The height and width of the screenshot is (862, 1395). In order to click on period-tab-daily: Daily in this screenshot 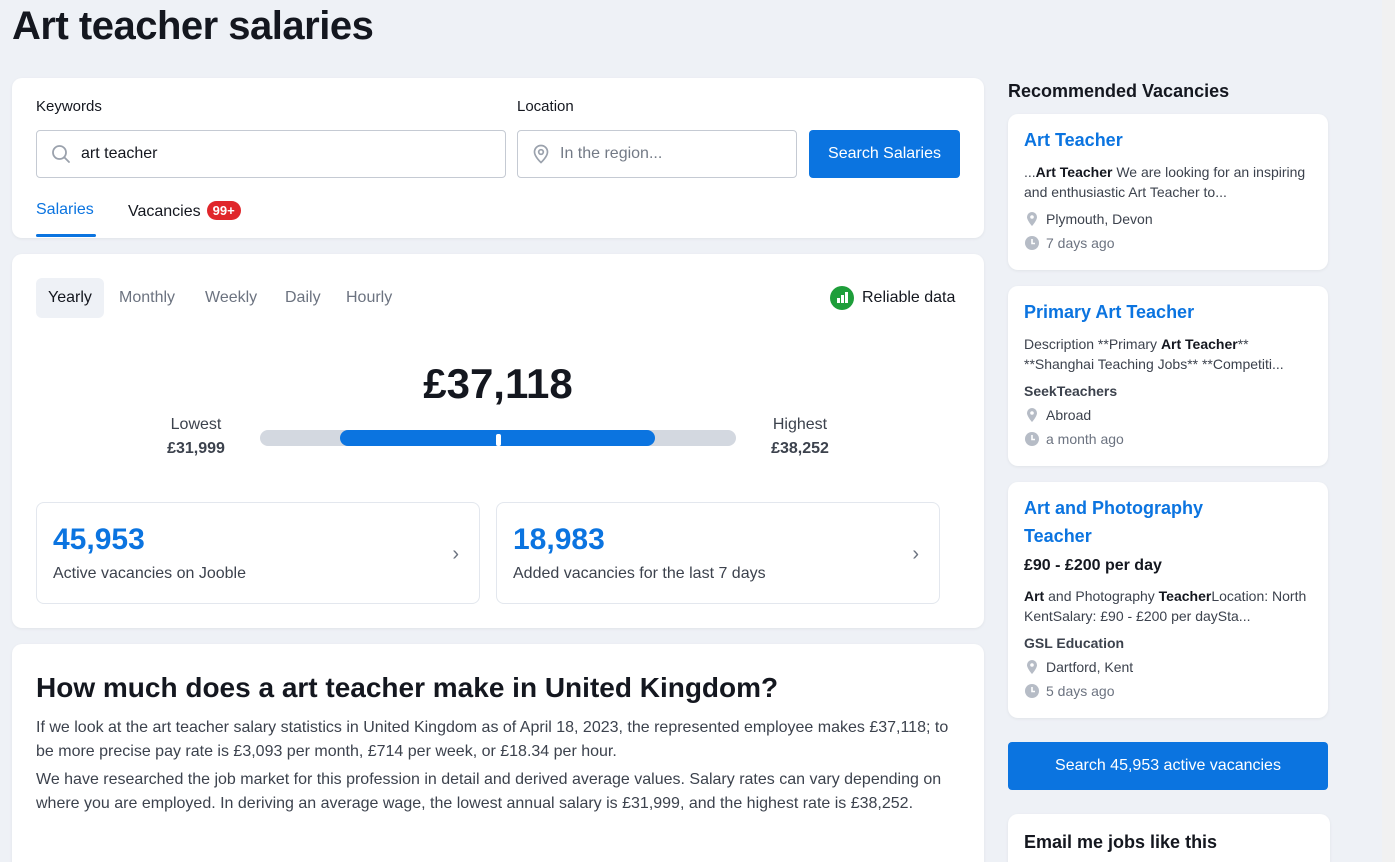, I will do `click(303, 298)`.